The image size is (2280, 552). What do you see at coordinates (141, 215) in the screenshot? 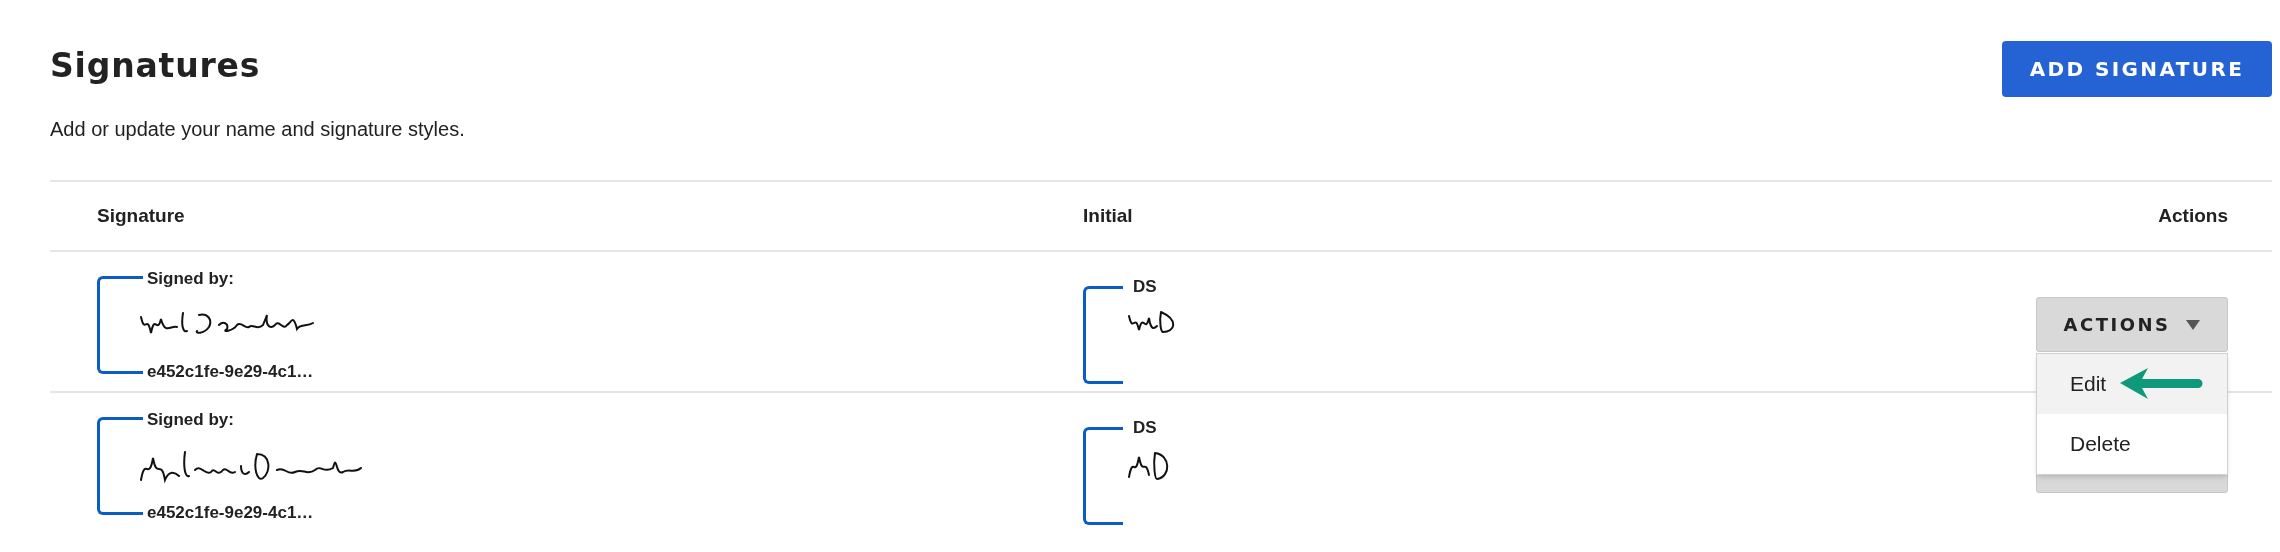
I see `column-header: Signature` at bounding box center [141, 215].